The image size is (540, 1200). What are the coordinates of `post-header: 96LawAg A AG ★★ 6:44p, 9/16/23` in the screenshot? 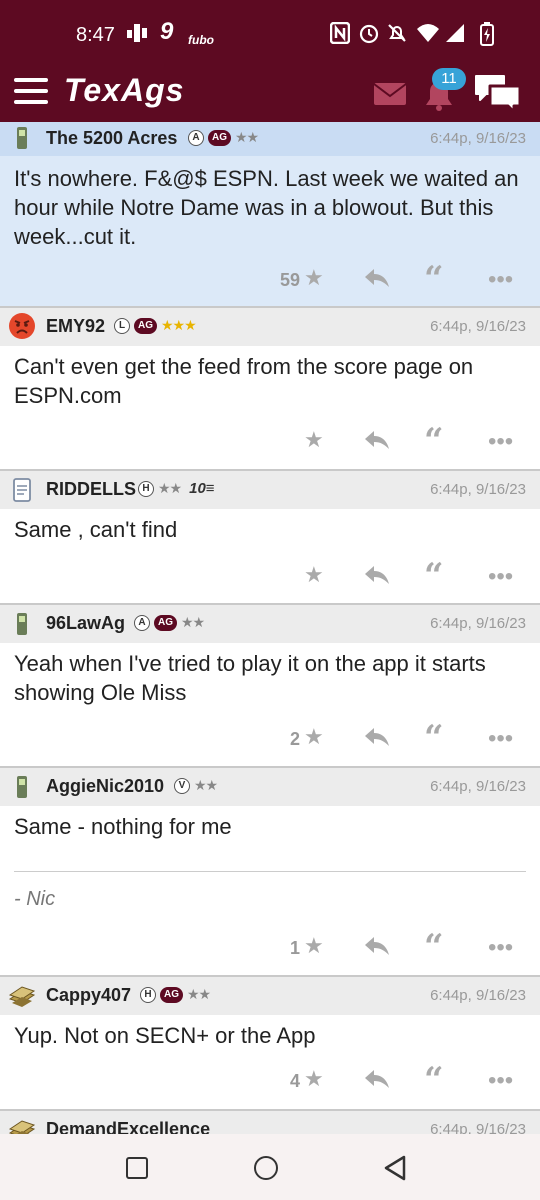 It's located at (270, 624).